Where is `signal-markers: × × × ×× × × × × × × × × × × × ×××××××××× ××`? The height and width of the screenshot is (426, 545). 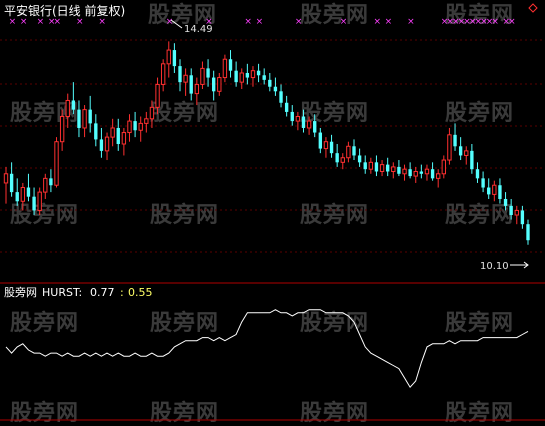 signal-markers: × × × ×× × × × × × × × × × × × ×××××××××× ×× is located at coordinates (262, 22).